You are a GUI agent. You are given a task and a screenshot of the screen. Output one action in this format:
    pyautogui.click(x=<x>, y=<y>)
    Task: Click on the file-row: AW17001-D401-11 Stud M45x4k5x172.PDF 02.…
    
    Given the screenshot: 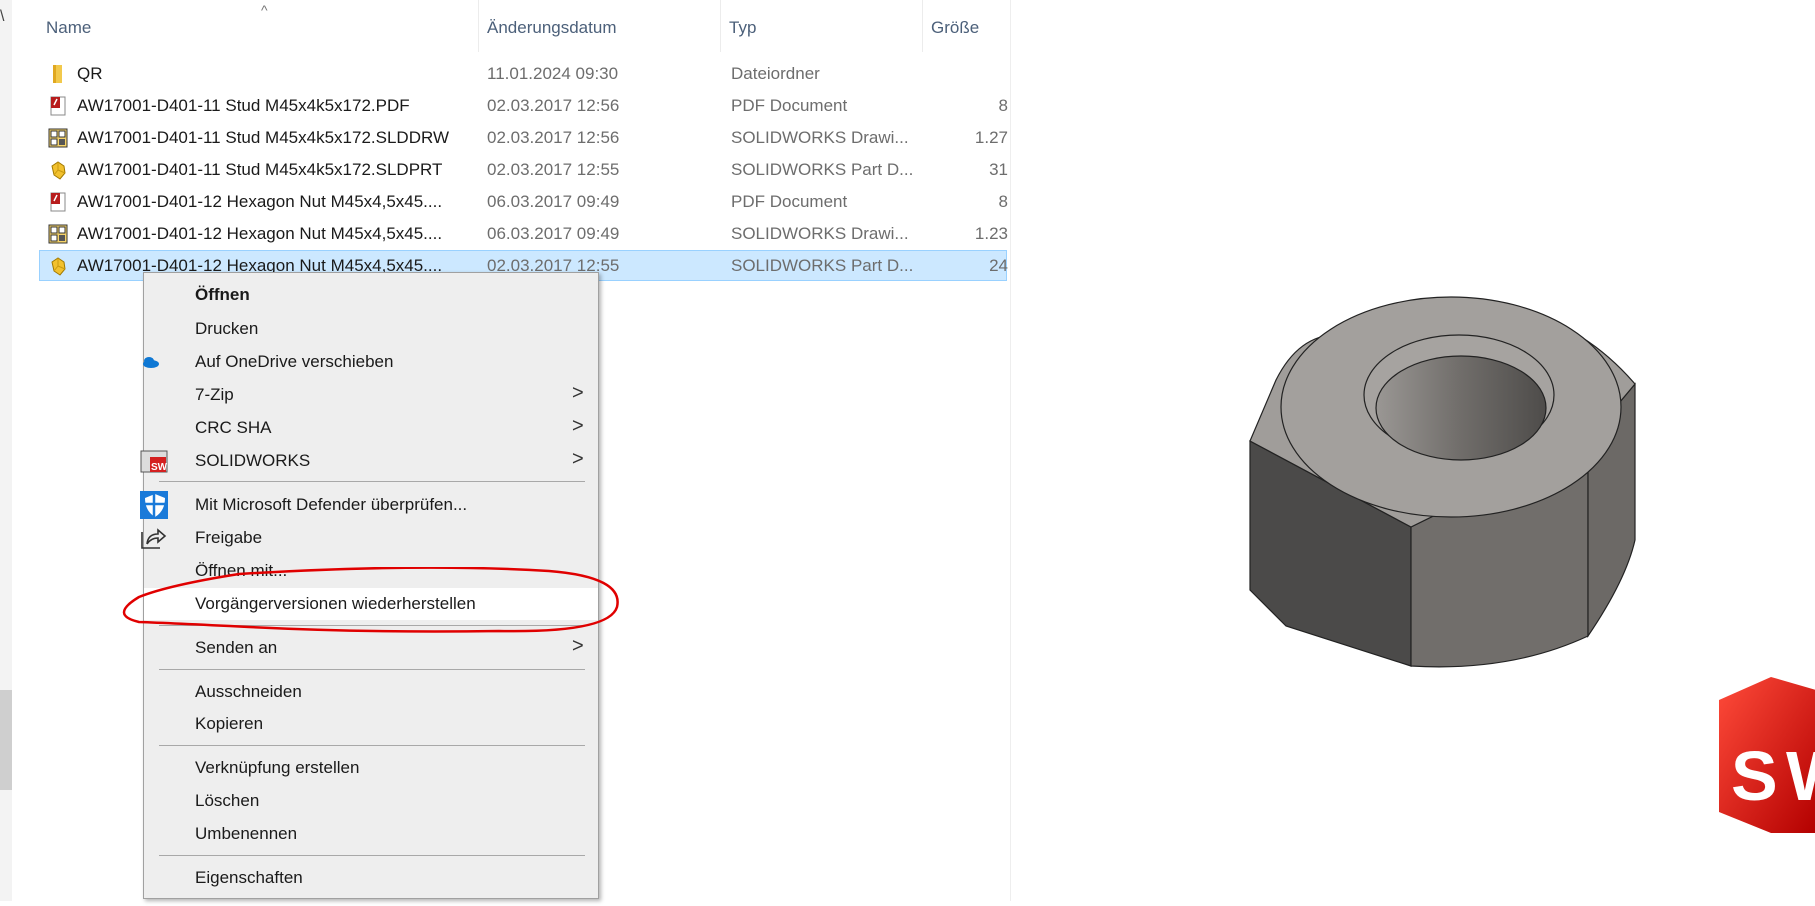 What is the action you would take?
    pyautogui.click(x=523, y=105)
    